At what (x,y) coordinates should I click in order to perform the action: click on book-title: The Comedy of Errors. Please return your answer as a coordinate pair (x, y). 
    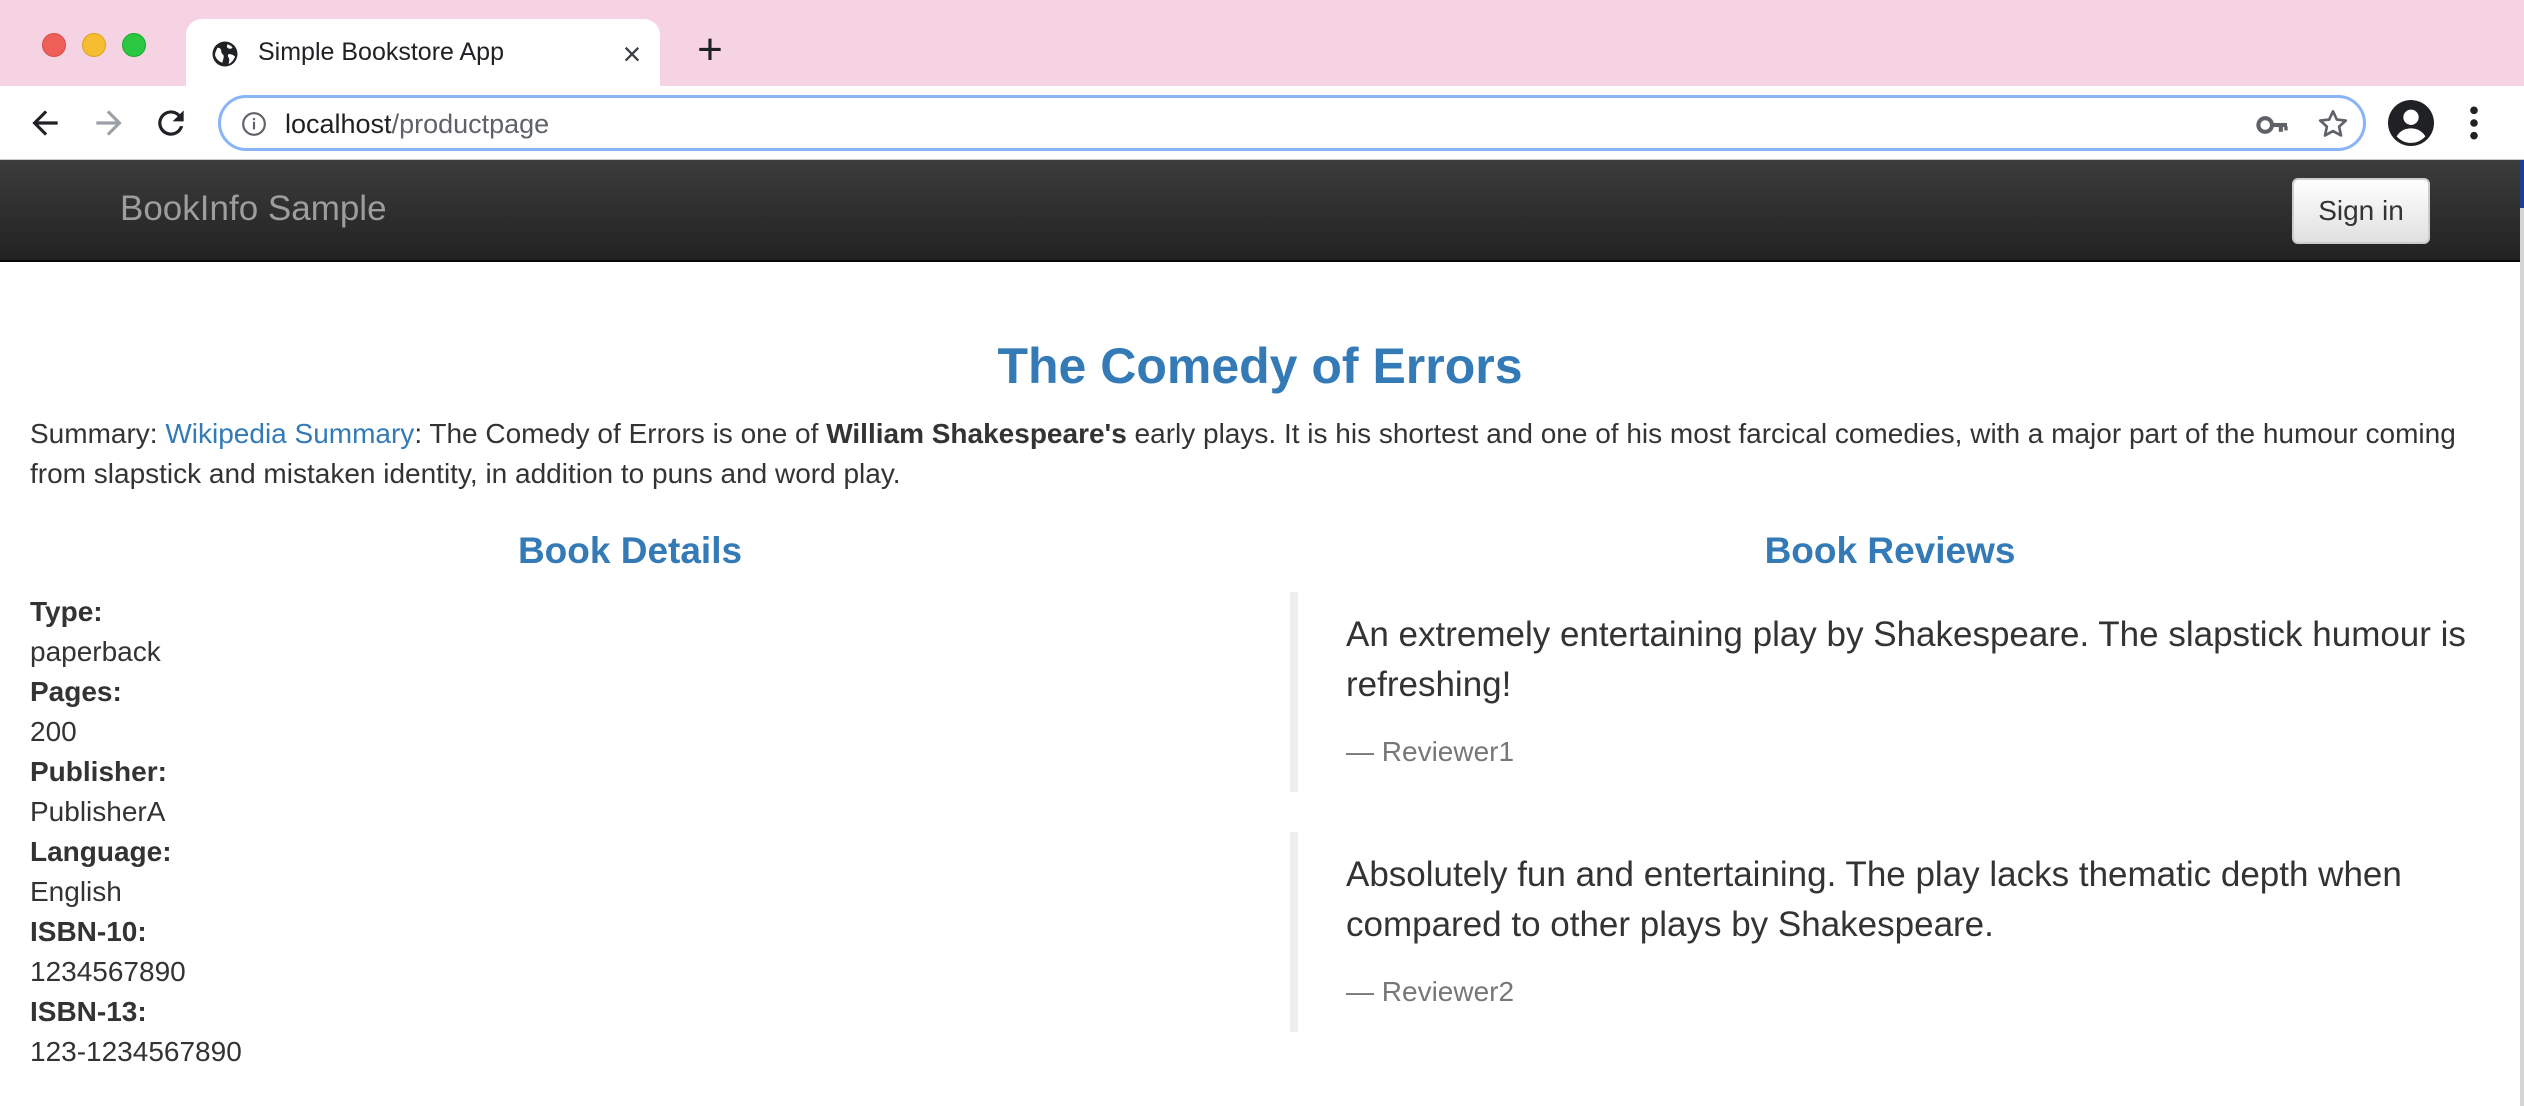
    Looking at the image, I should click on (1260, 366).